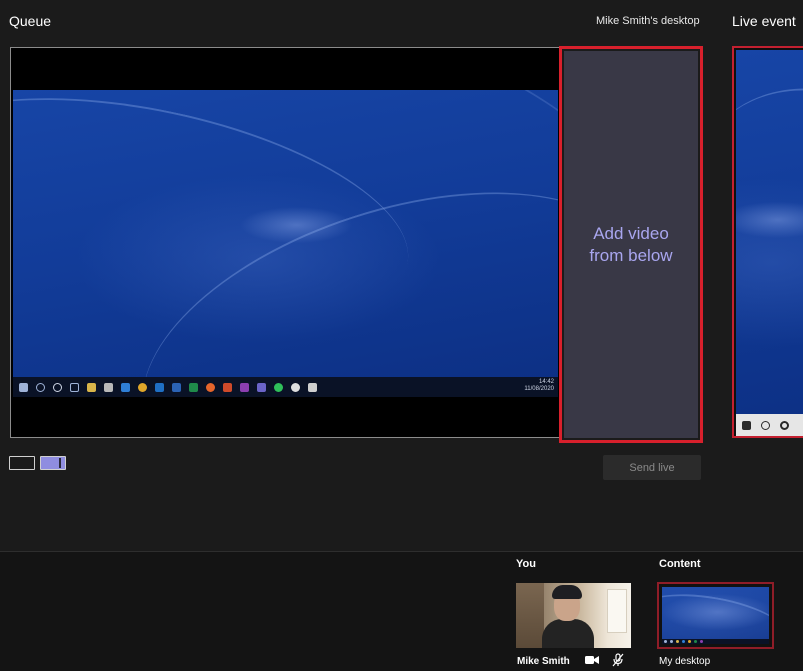 This screenshot has width=803, height=671. What do you see at coordinates (210, 387) in the screenshot?
I see `firefox-icon` at bounding box center [210, 387].